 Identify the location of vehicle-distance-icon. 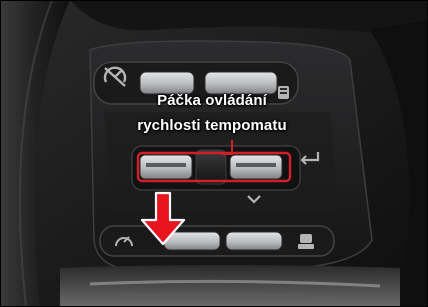
(306, 241).